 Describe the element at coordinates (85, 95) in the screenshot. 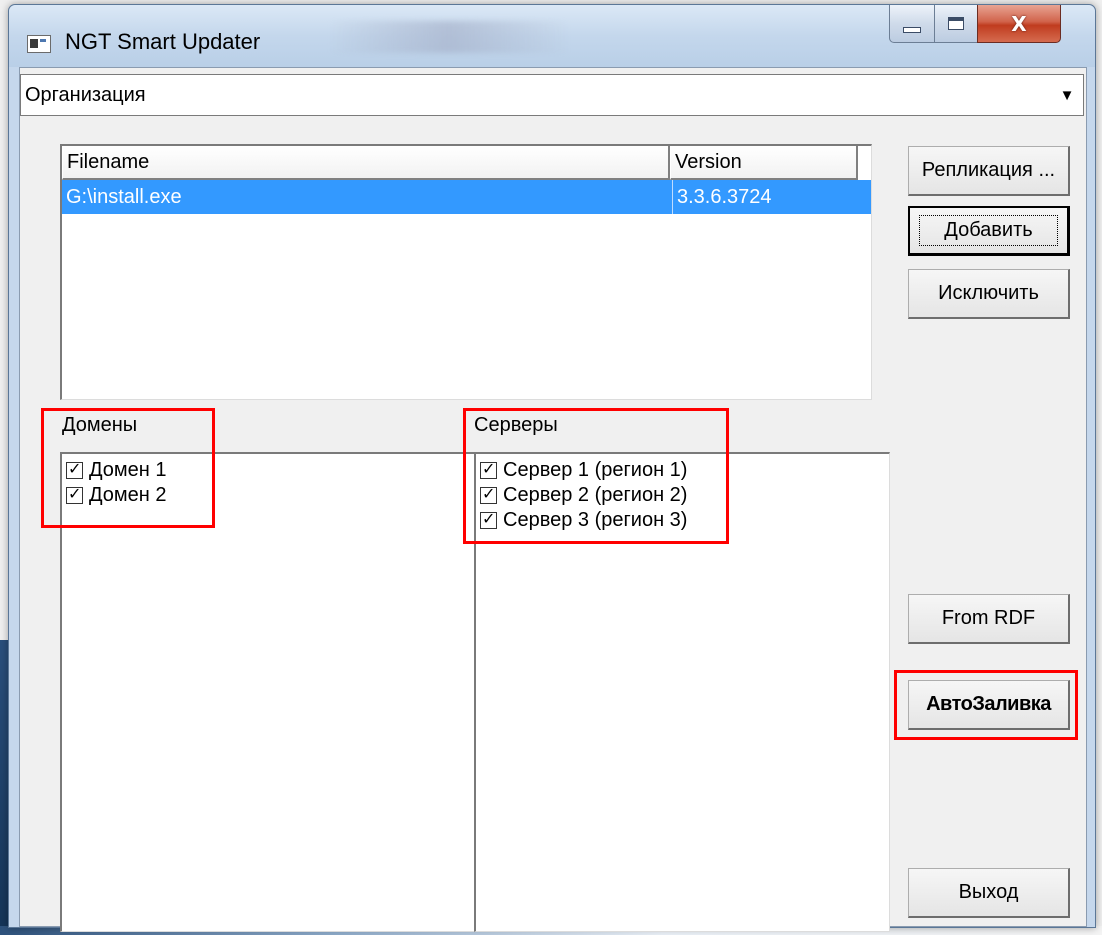

I see `organization-select-value: Организация` at that location.